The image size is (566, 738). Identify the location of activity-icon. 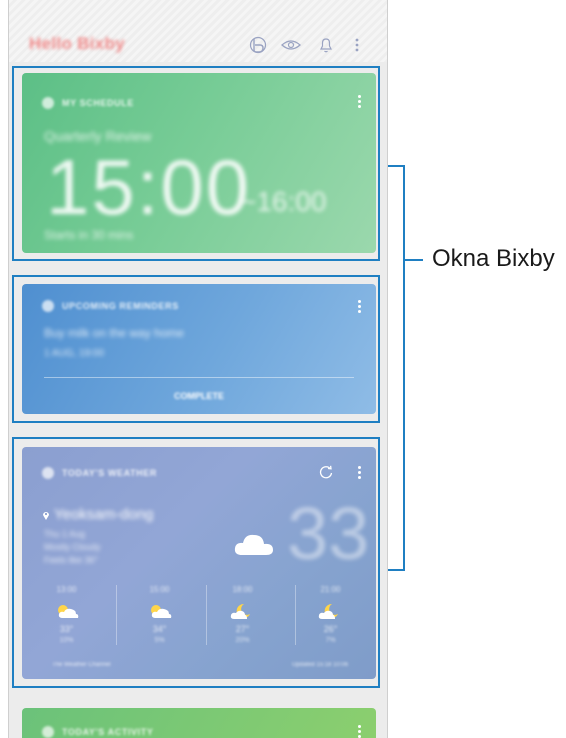
(48, 732).